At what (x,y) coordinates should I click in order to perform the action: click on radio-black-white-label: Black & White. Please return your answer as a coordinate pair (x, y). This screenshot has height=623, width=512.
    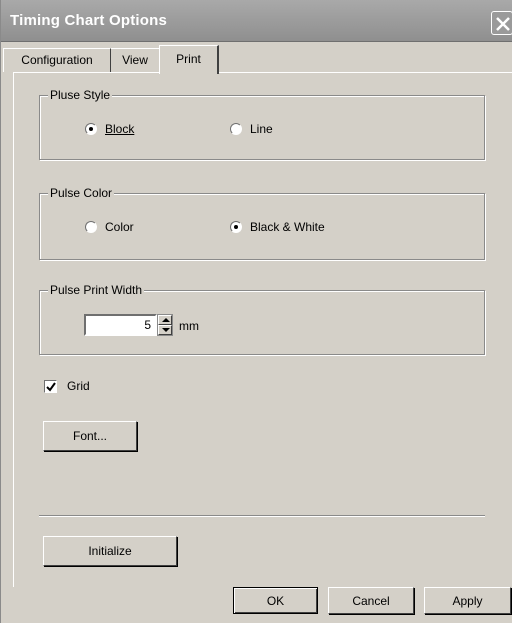
    Looking at the image, I should click on (287, 227).